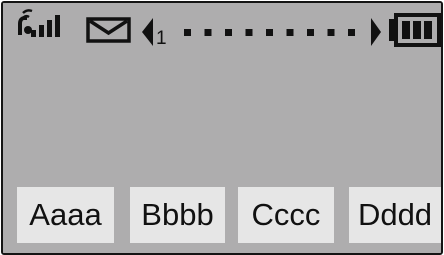 Image resolution: width=444 pixels, height=255 pixels. I want to click on battery-level-bars, so click(417, 30).